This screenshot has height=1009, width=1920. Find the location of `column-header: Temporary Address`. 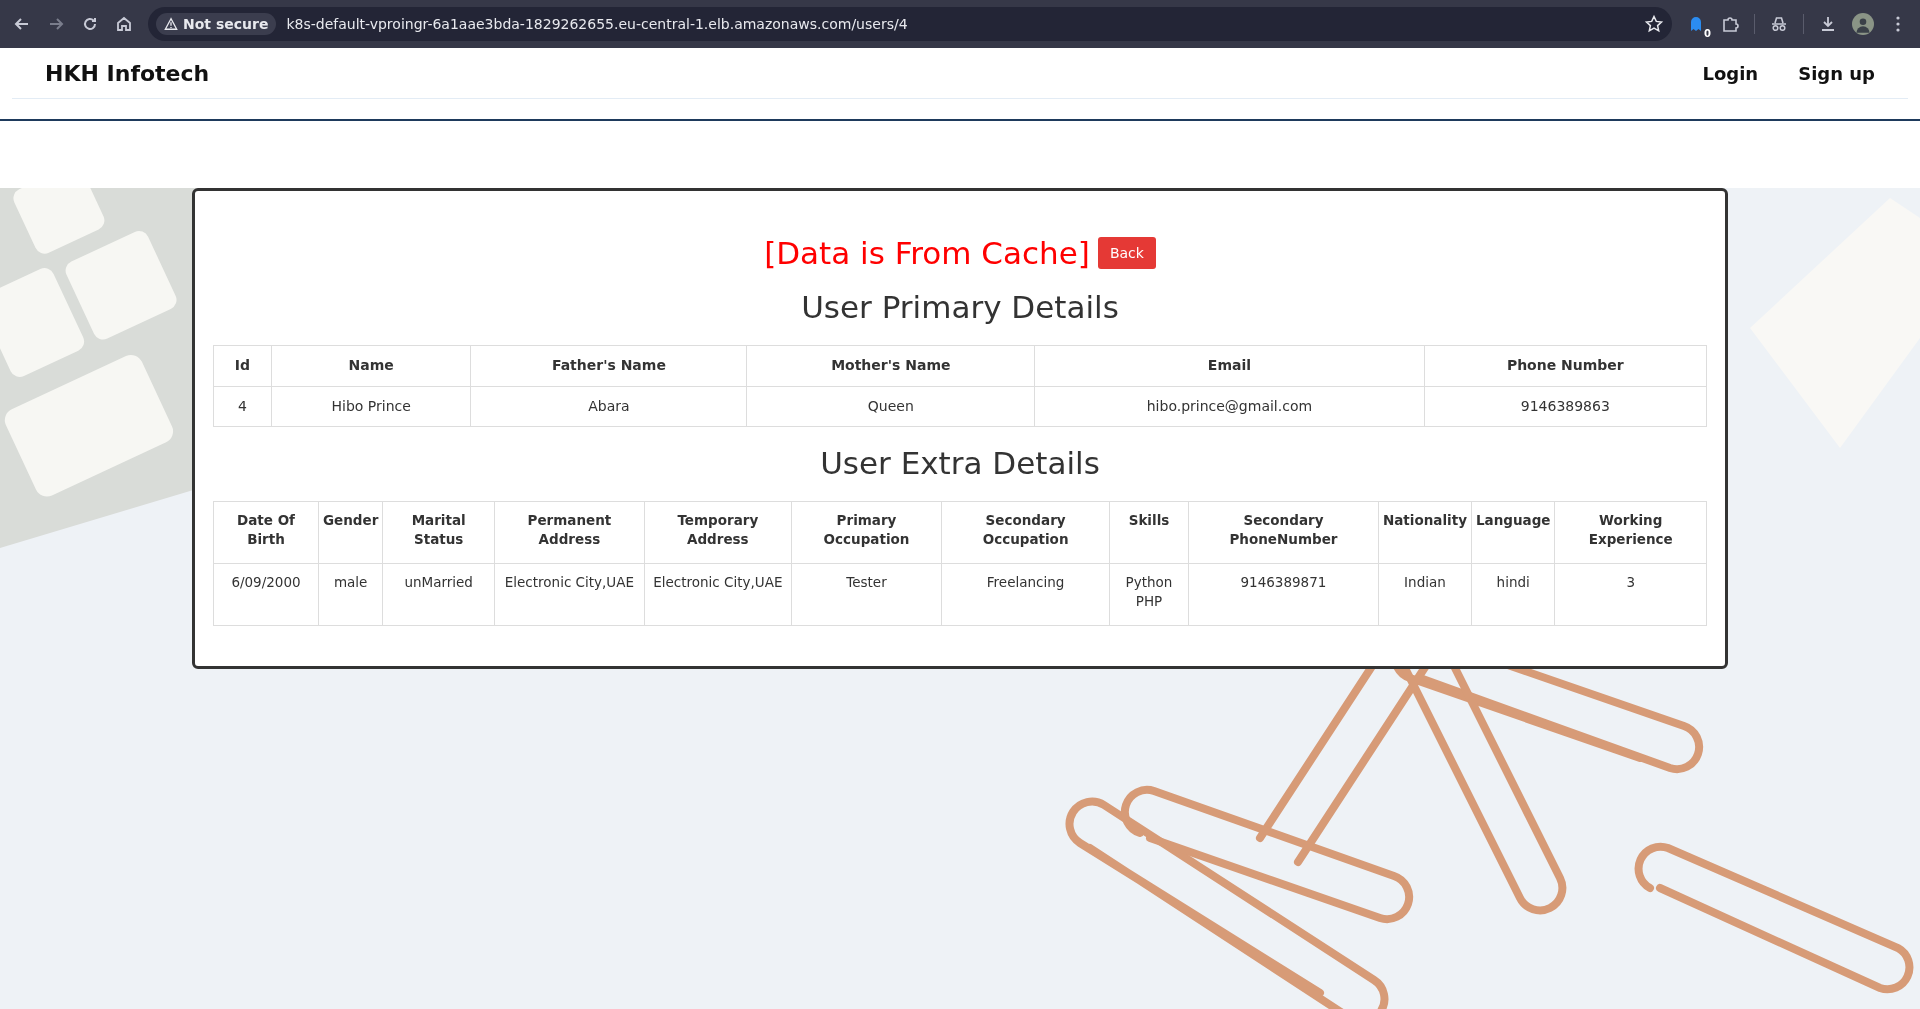

column-header: Temporary Address is located at coordinates (718, 532).